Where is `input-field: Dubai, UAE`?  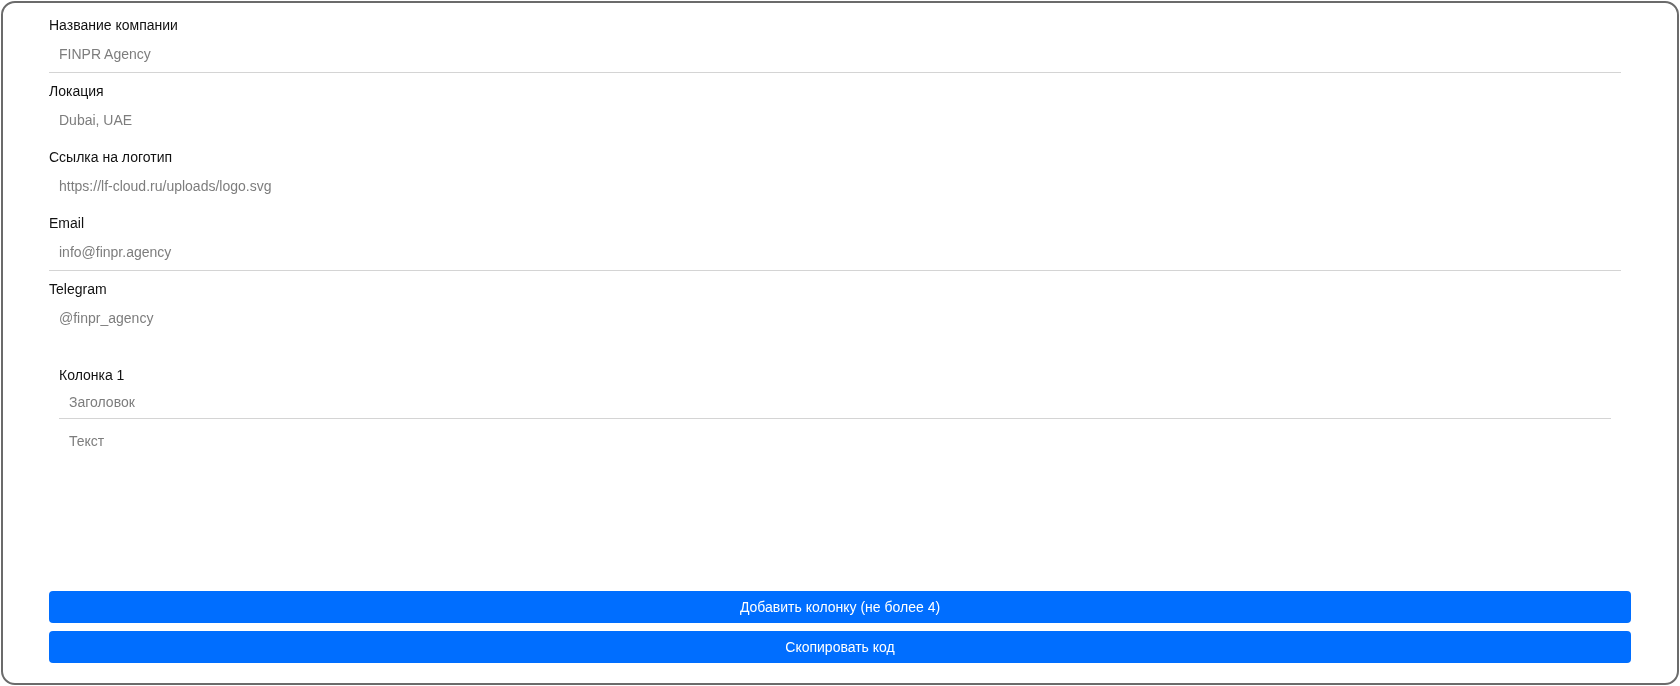
input-field: Dubai, UAE is located at coordinates (835, 120).